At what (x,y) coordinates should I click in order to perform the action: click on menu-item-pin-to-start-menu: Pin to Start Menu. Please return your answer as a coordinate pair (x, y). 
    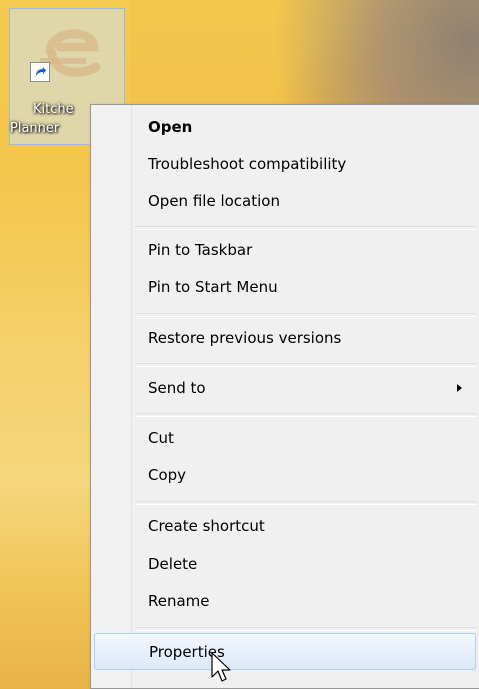
    Looking at the image, I should click on (285, 287).